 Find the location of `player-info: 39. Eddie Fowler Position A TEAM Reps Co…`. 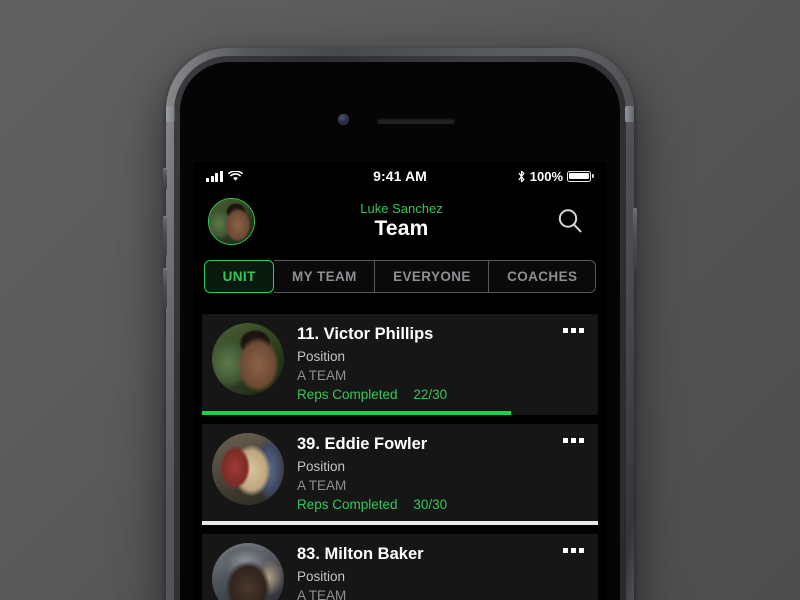

player-info: 39. Eddie Fowler Position A TEAM Reps Co… is located at coordinates (427, 472).